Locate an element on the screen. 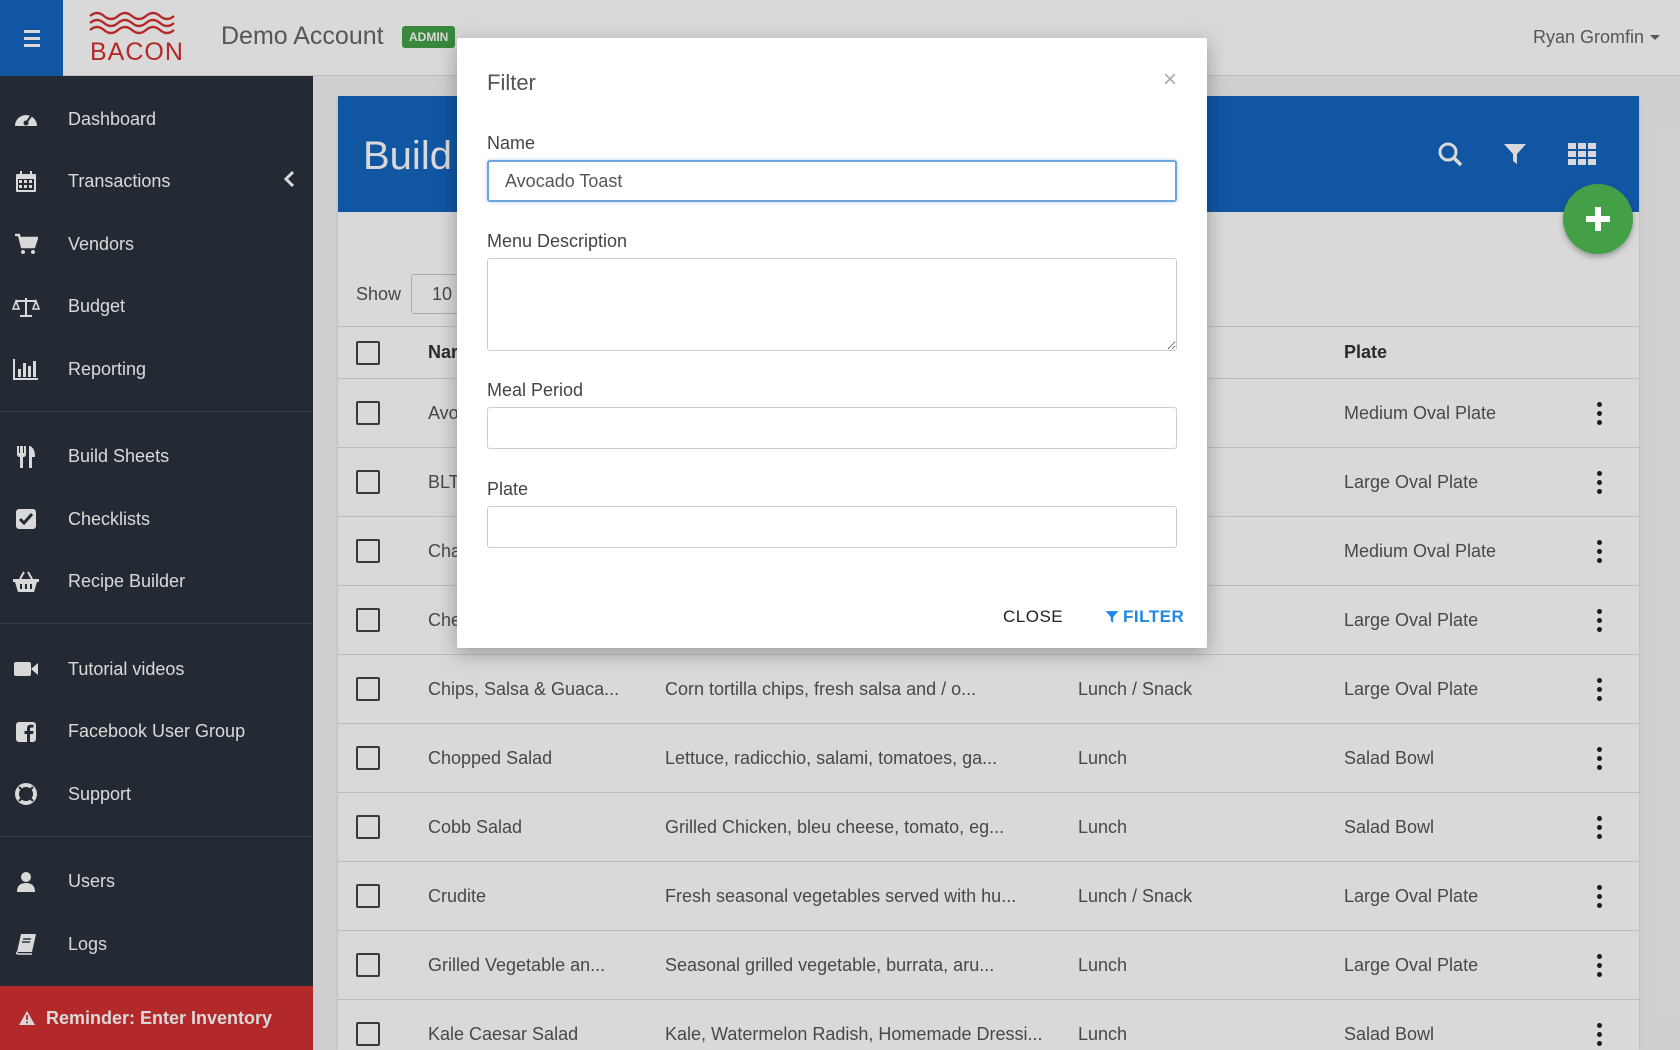 The width and height of the screenshot is (1680, 1050). meal-period-field is located at coordinates (832, 428).